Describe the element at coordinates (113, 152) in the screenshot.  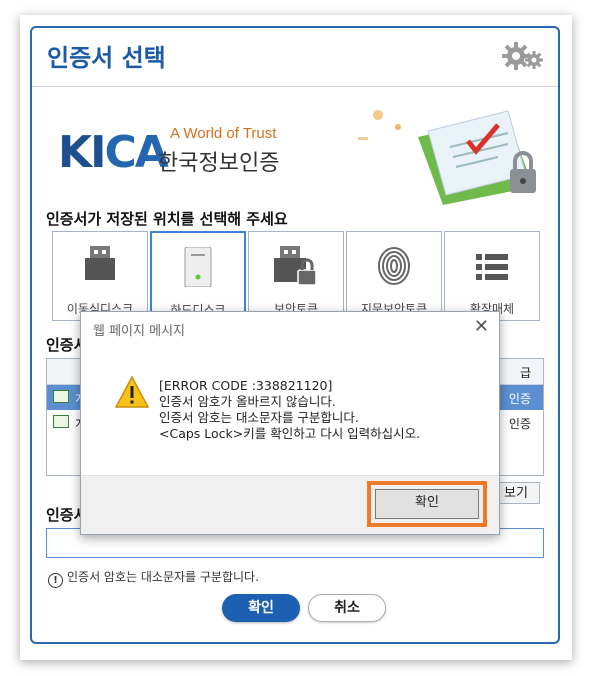
I see `kica-logo: KICA` at that location.